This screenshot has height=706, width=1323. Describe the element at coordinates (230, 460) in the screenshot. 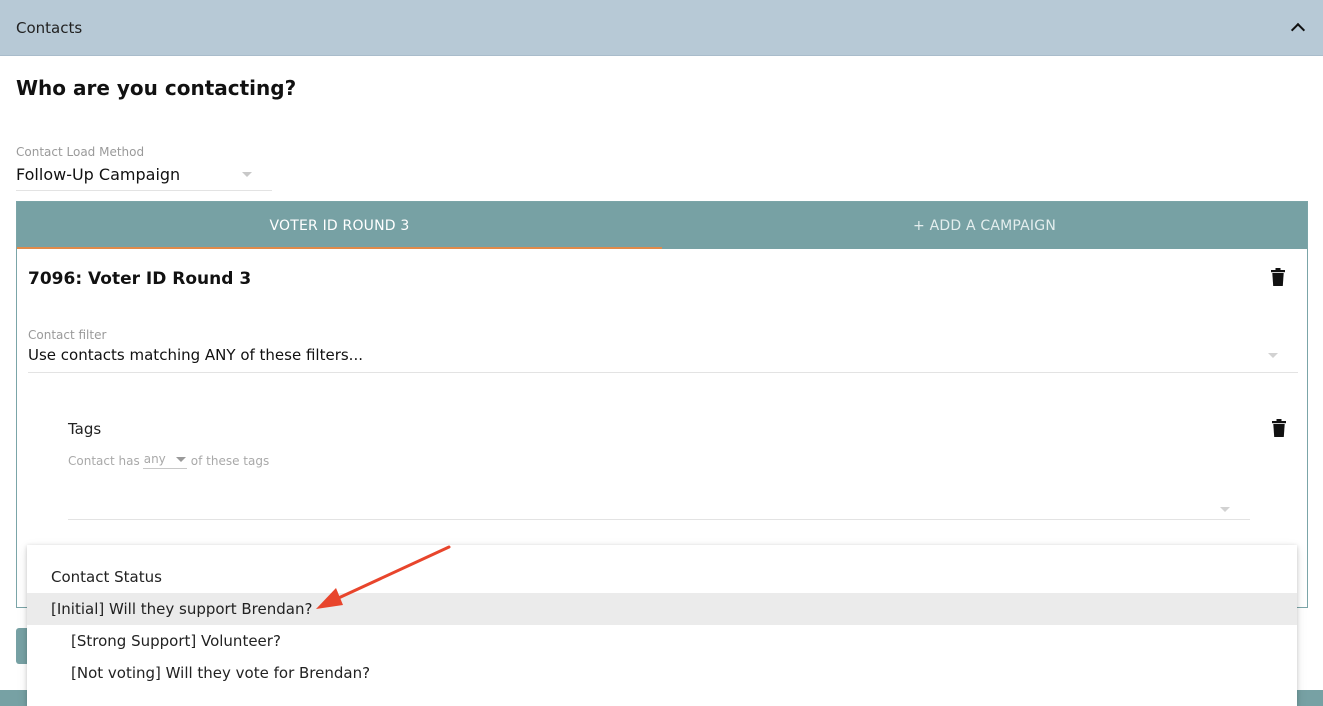

I see `tags-suffix: of these tags` at that location.